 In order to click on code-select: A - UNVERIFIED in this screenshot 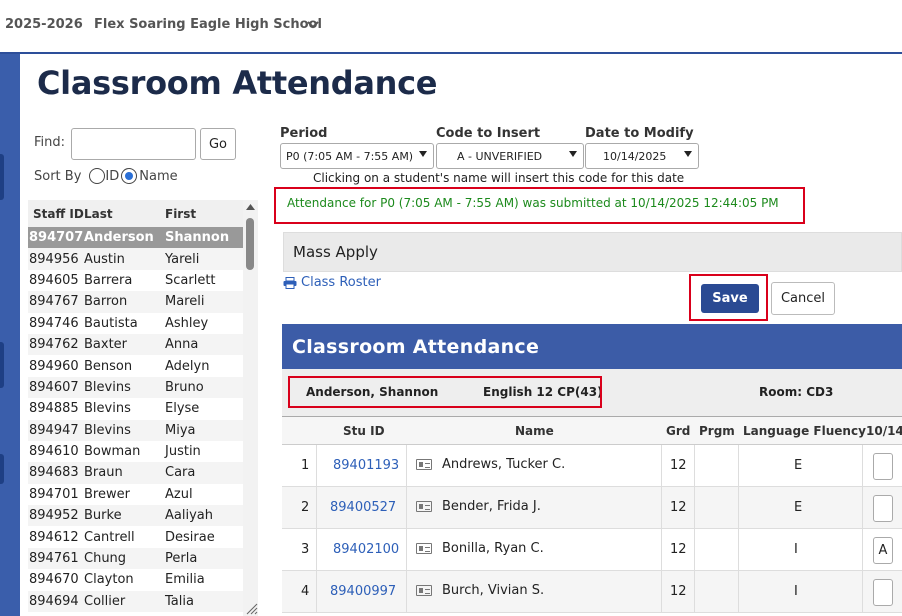, I will do `click(510, 156)`.